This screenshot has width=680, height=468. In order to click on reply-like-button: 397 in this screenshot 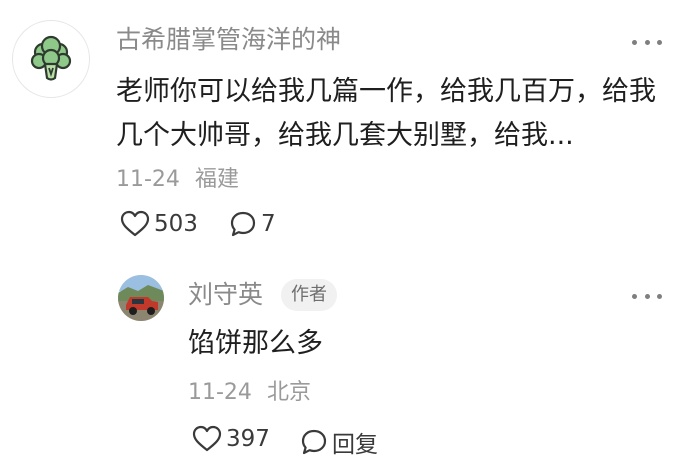, I will do `click(231, 439)`.